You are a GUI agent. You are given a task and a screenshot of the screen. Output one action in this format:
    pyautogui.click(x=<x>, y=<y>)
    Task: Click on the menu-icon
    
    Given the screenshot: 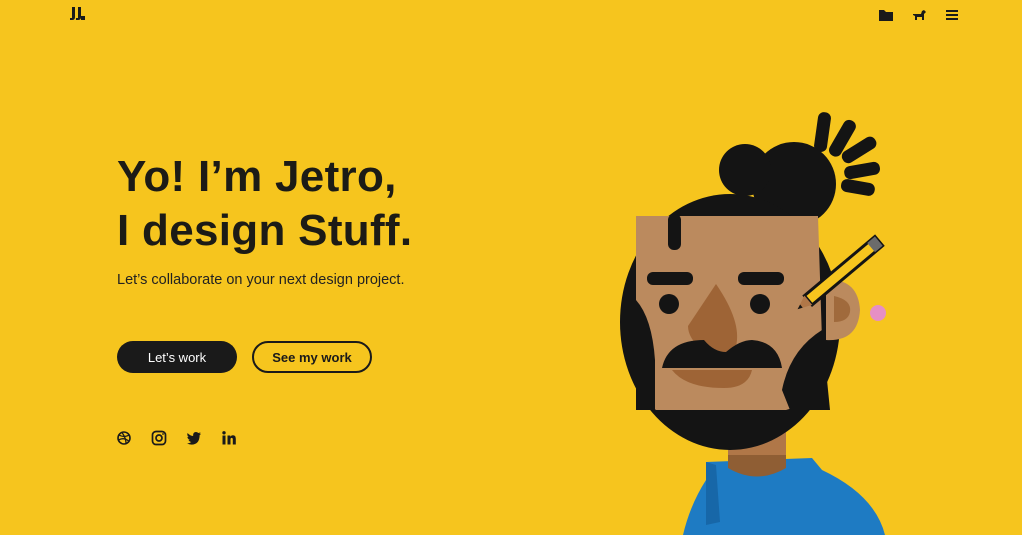 What is the action you would take?
    pyautogui.click(x=952, y=15)
    